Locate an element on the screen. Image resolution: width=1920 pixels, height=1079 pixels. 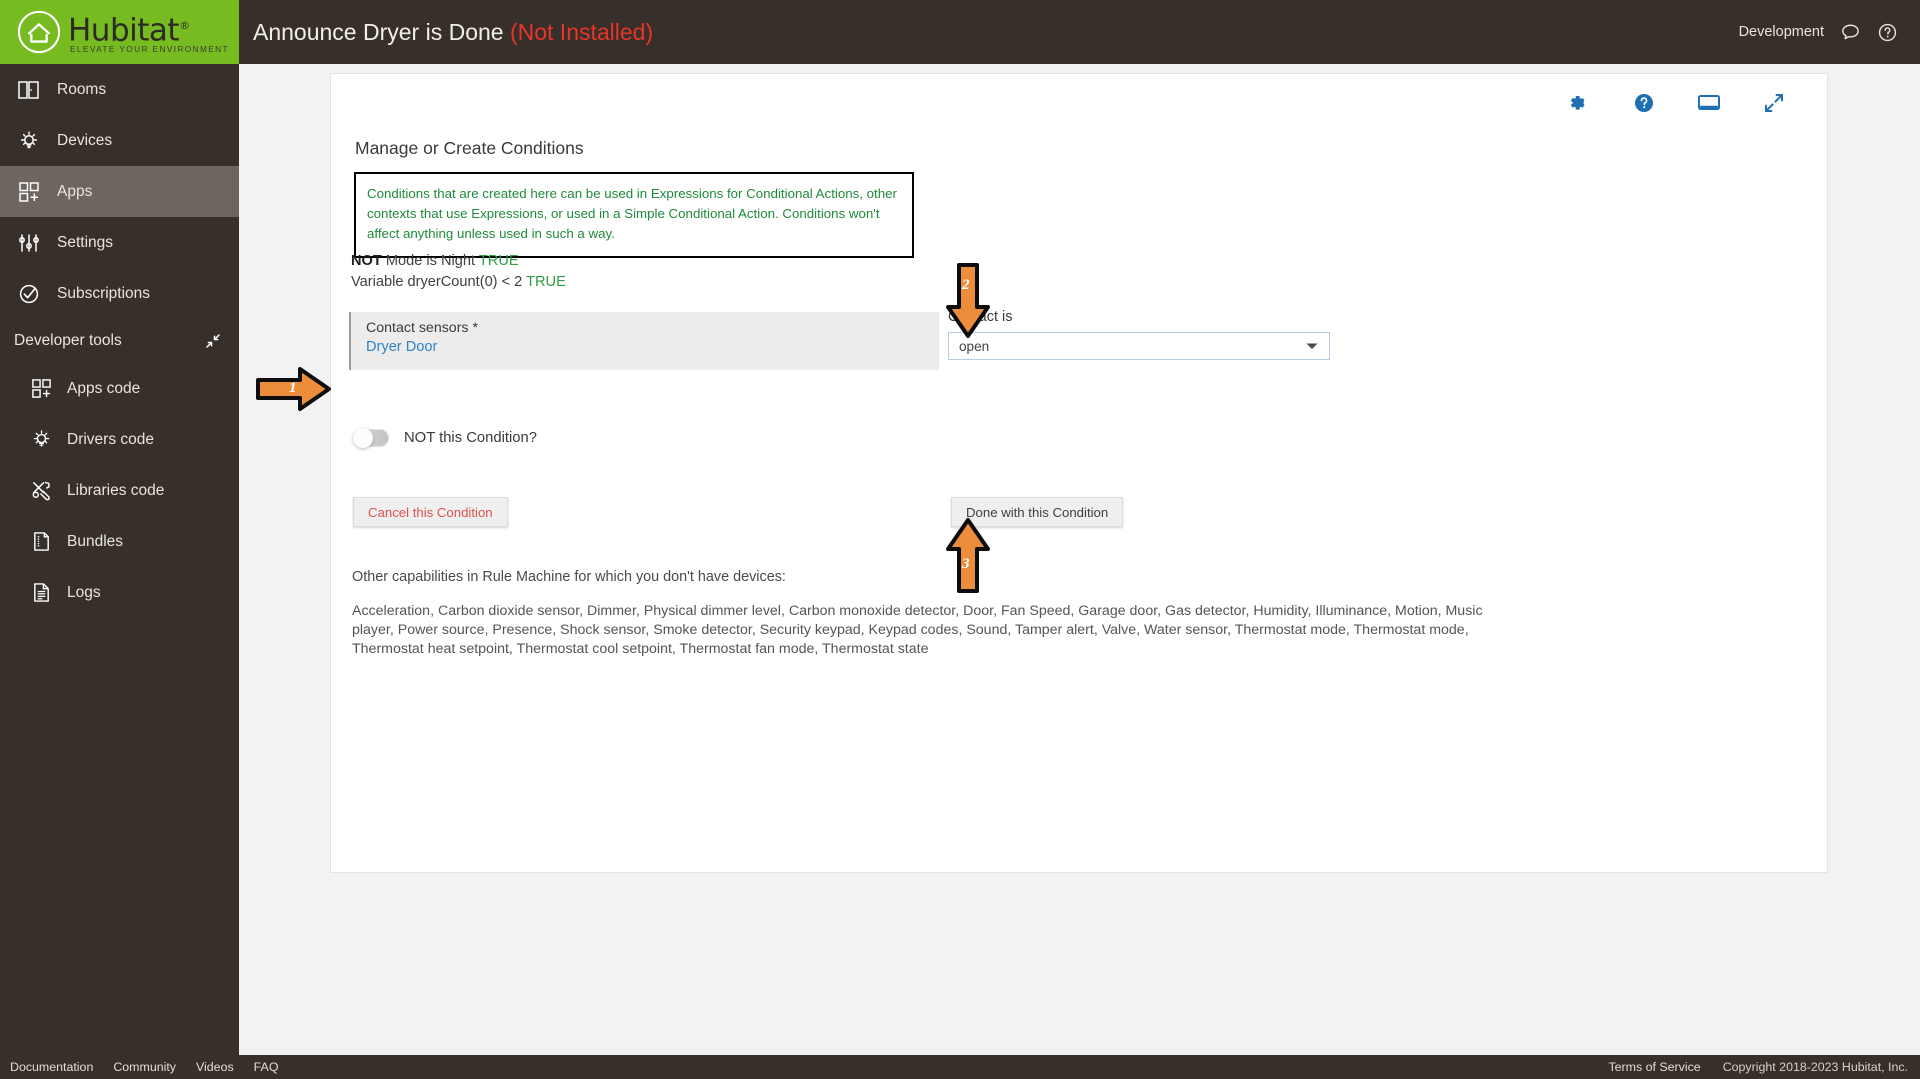
sidebar-item-drivers-code: Drivers code is located at coordinates (119, 439).